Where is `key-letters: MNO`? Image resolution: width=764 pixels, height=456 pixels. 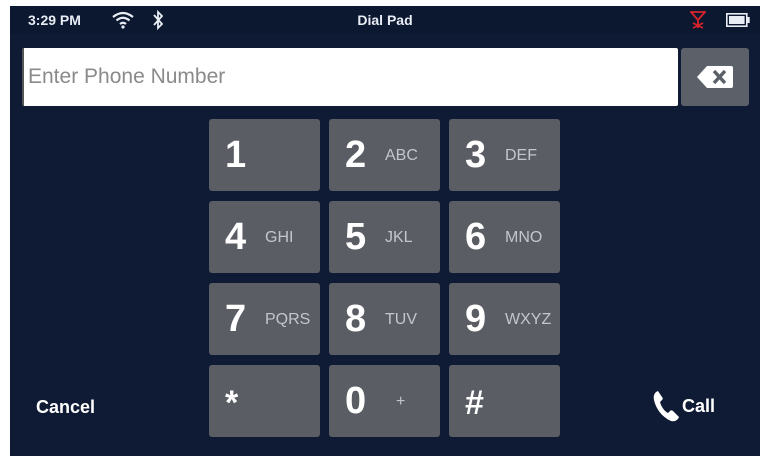
key-letters: MNO is located at coordinates (524, 237).